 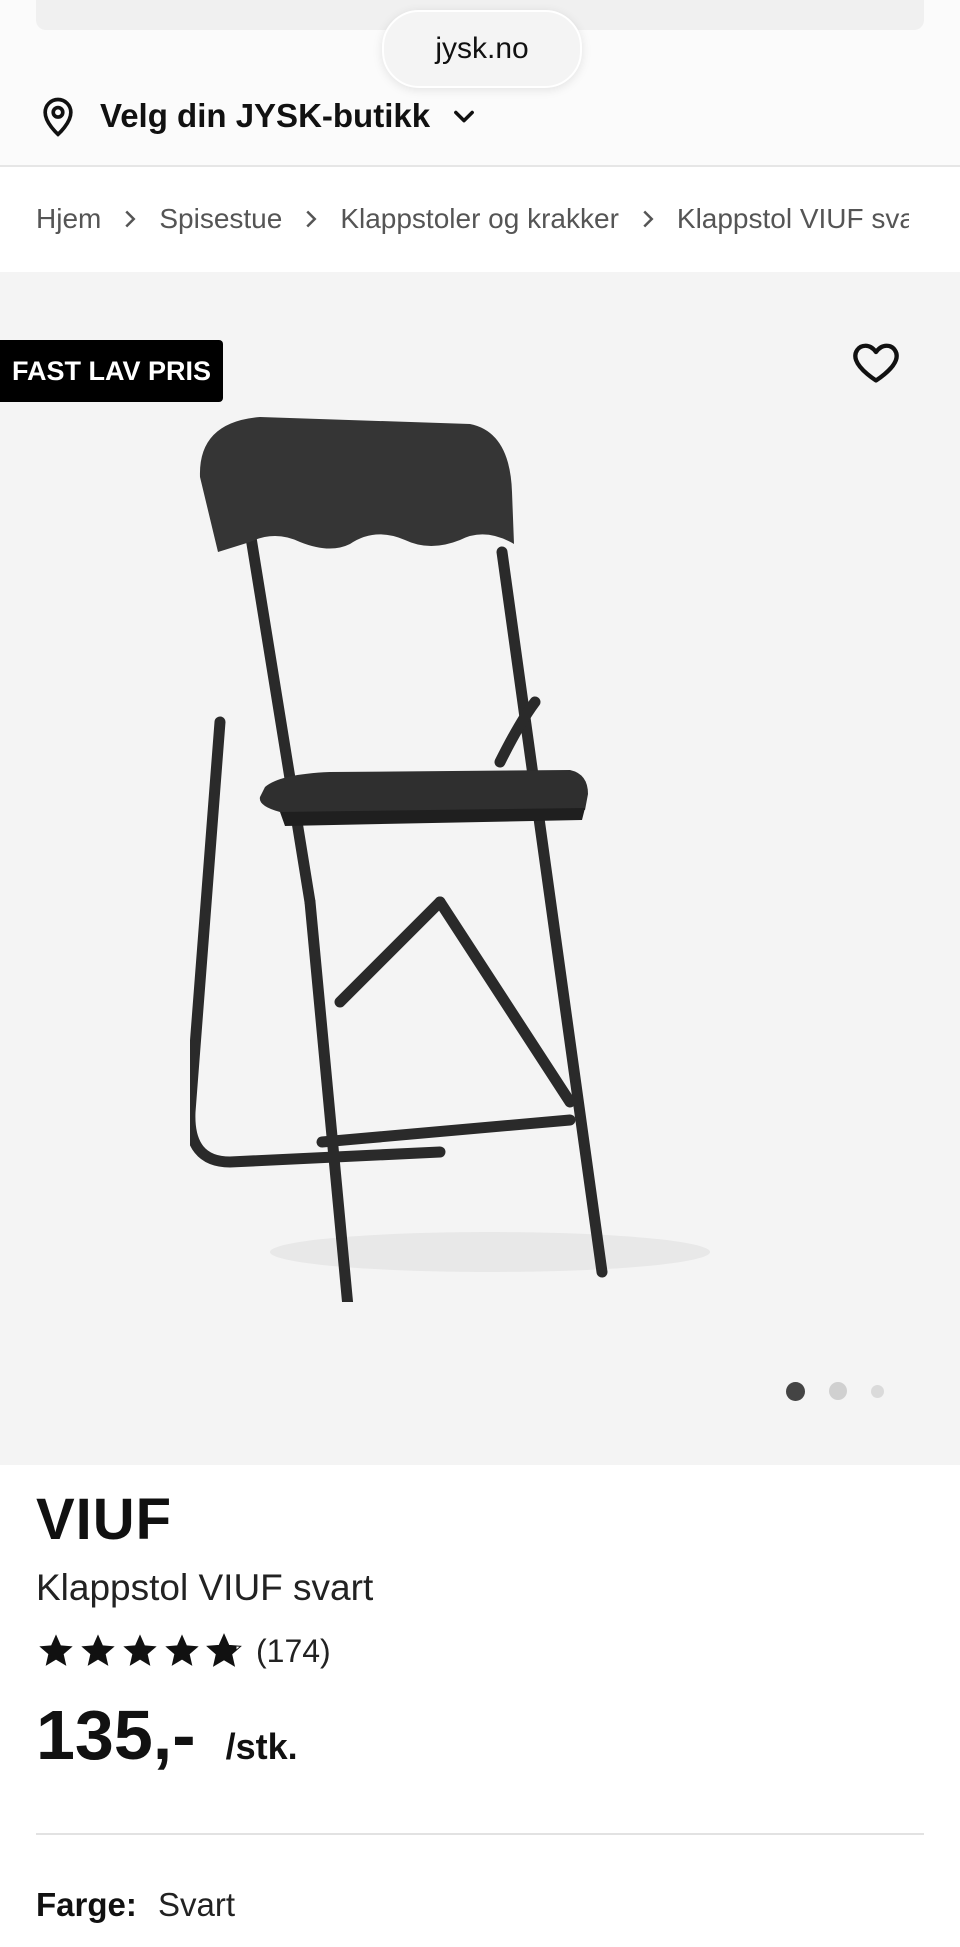 I want to click on store-selector: Velg din JYSK-butikk, so click(x=257, y=116).